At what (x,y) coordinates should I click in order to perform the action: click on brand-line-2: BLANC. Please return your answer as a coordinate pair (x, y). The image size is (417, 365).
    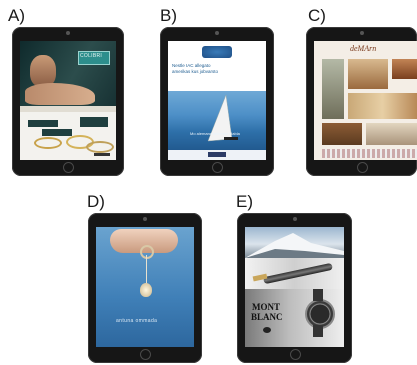
    Looking at the image, I should click on (267, 317).